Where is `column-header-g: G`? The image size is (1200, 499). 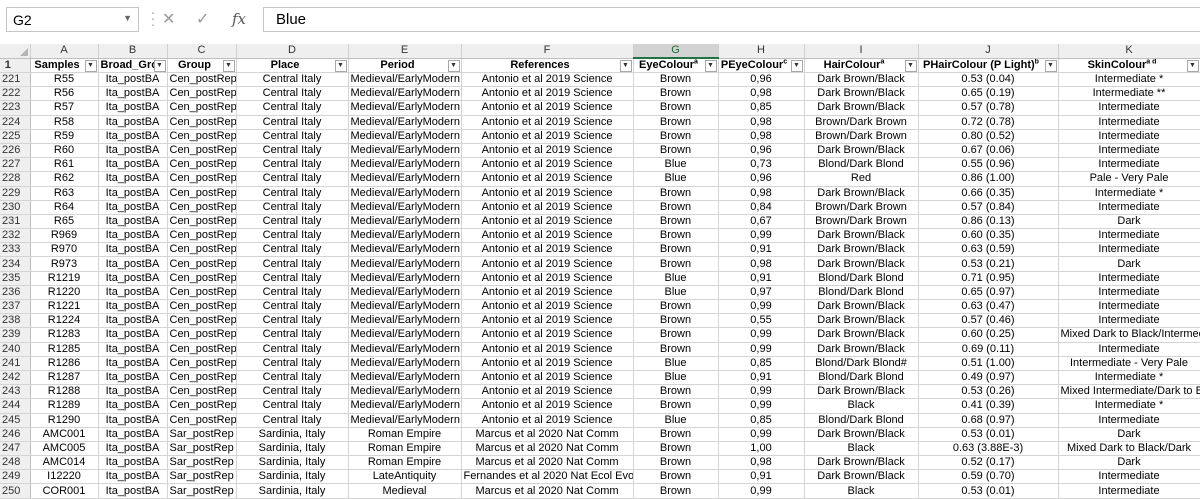
column-header-g: G is located at coordinates (676, 51).